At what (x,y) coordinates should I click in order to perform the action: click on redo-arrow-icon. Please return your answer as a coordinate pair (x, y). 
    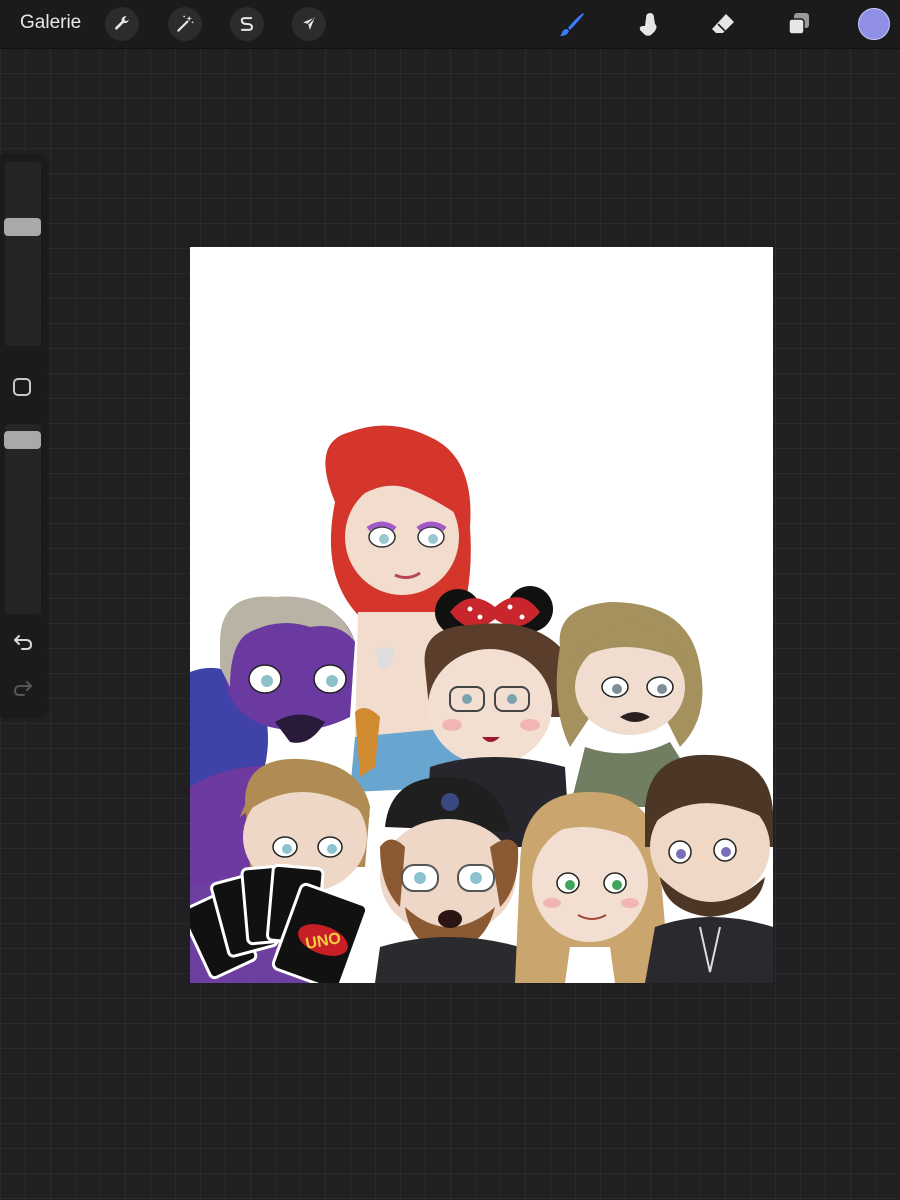
    Looking at the image, I should click on (22, 688).